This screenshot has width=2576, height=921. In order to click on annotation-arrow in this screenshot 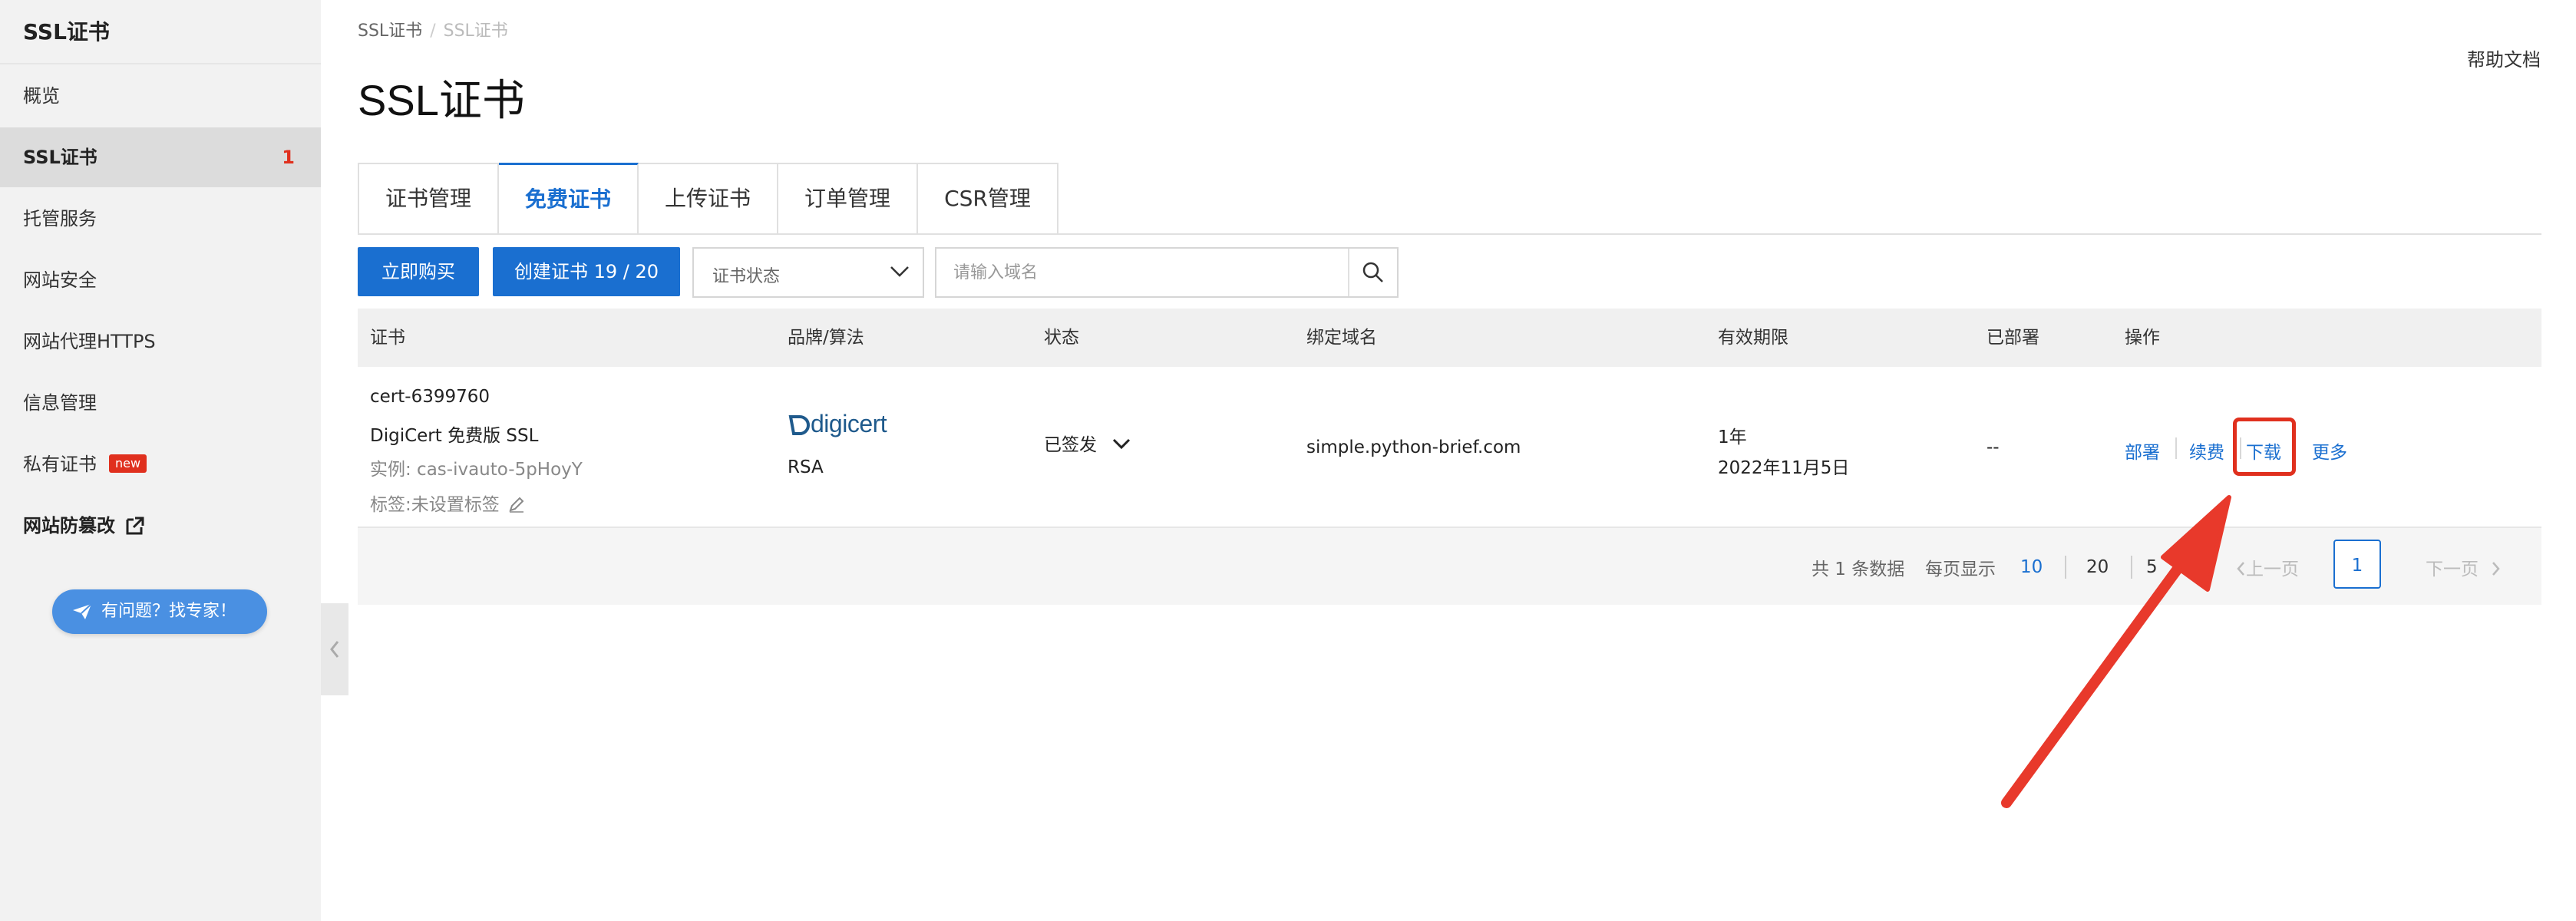, I will do `click(2116, 651)`.